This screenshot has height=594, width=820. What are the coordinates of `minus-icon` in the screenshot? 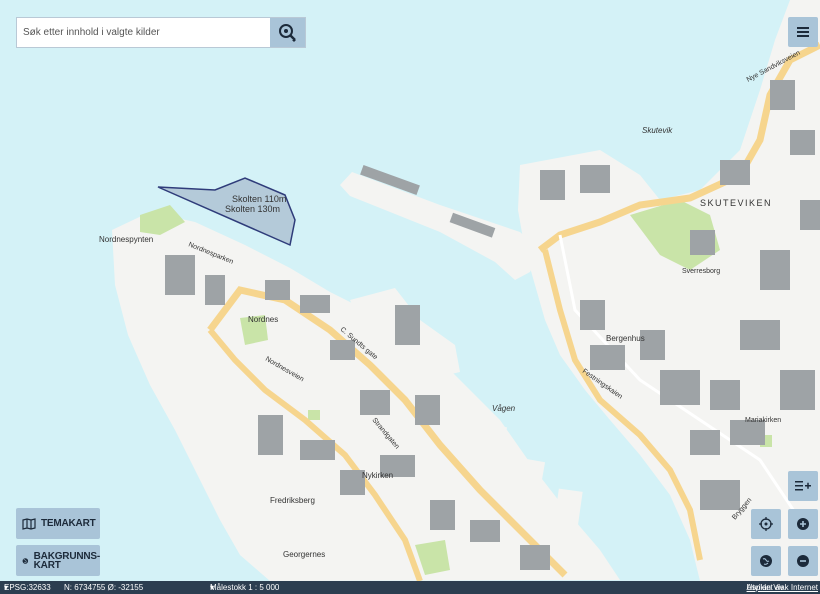 It's located at (803, 561).